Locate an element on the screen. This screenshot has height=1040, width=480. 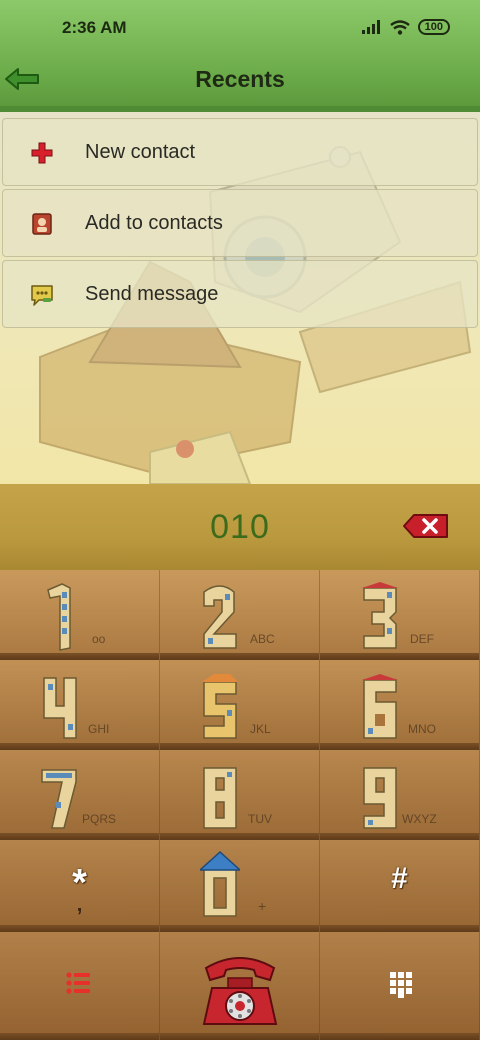
page-title: Recents is located at coordinates (240, 79).